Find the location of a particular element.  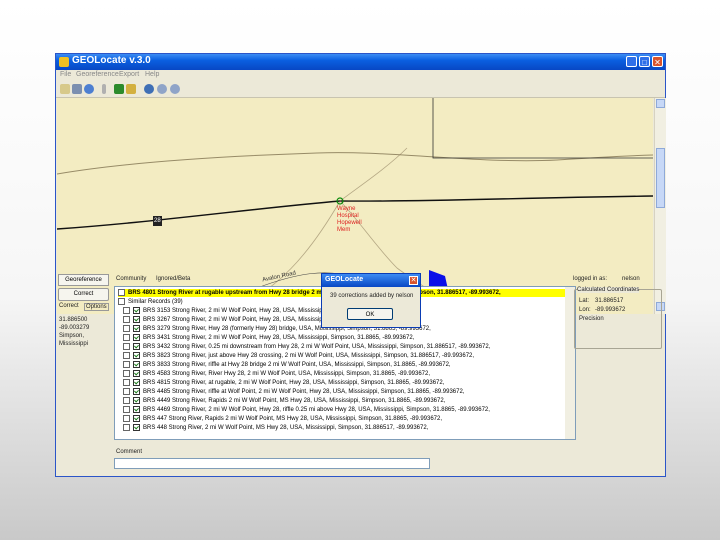

user-name: nelson is located at coordinates (631, 279).